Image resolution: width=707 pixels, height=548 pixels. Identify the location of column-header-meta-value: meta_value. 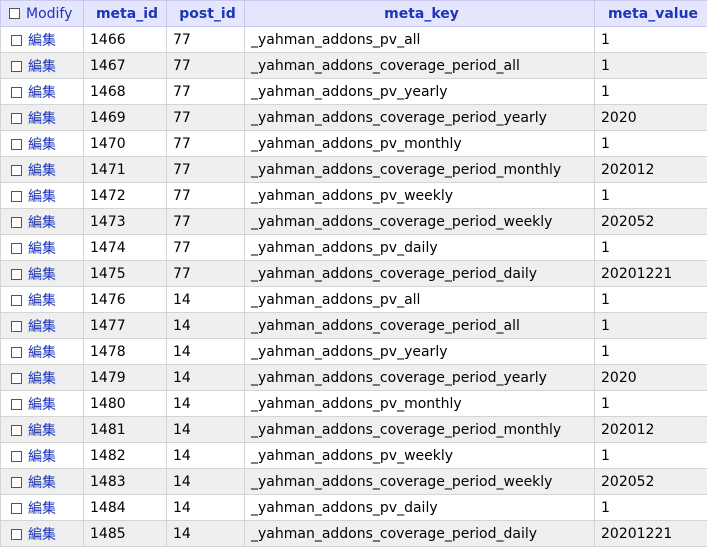
(650, 13).